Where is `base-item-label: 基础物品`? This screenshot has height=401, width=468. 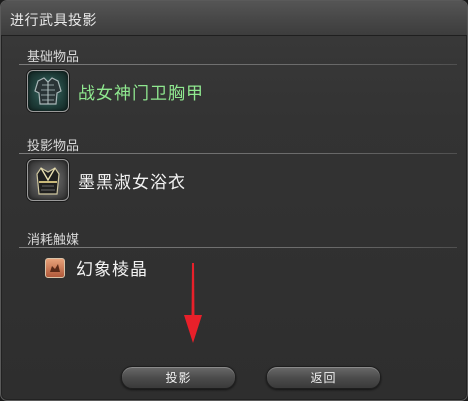 base-item-label: 基础物品 is located at coordinates (53, 57).